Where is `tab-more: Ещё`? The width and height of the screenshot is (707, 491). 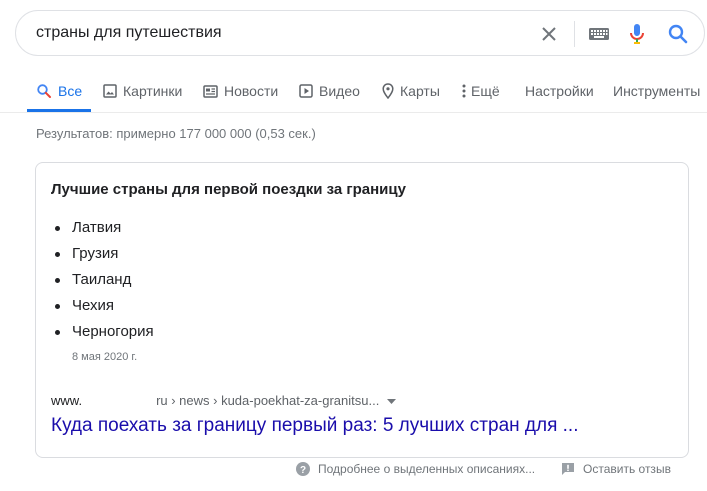 tab-more: Ещё is located at coordinates (481, 91).